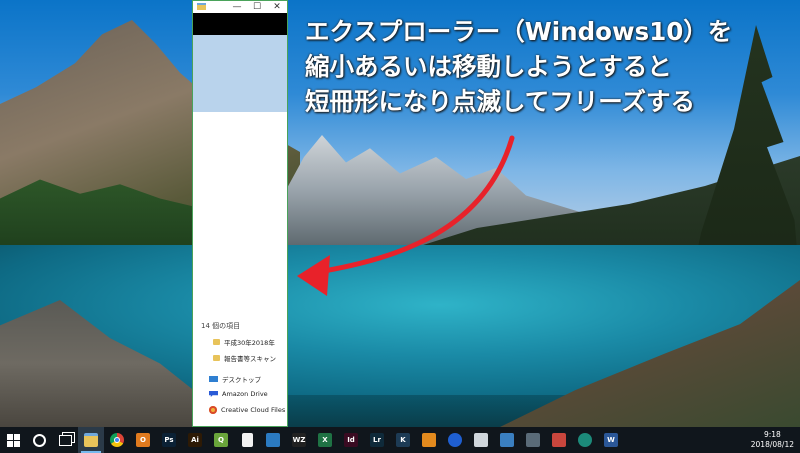 This screenshot has width=800, height=453. I want to click on taskbar-app-cursor-button, so click(481, 440).